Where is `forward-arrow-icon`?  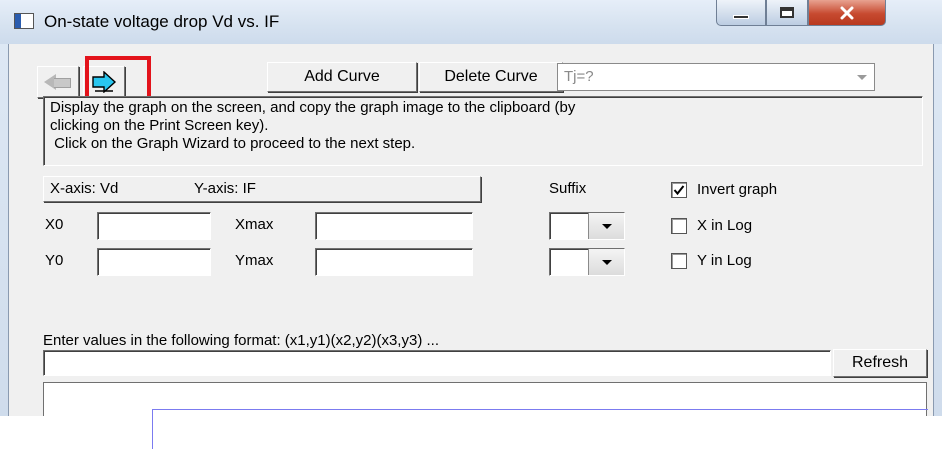 forward-arrow-icon is located at coordinates (104, 82).